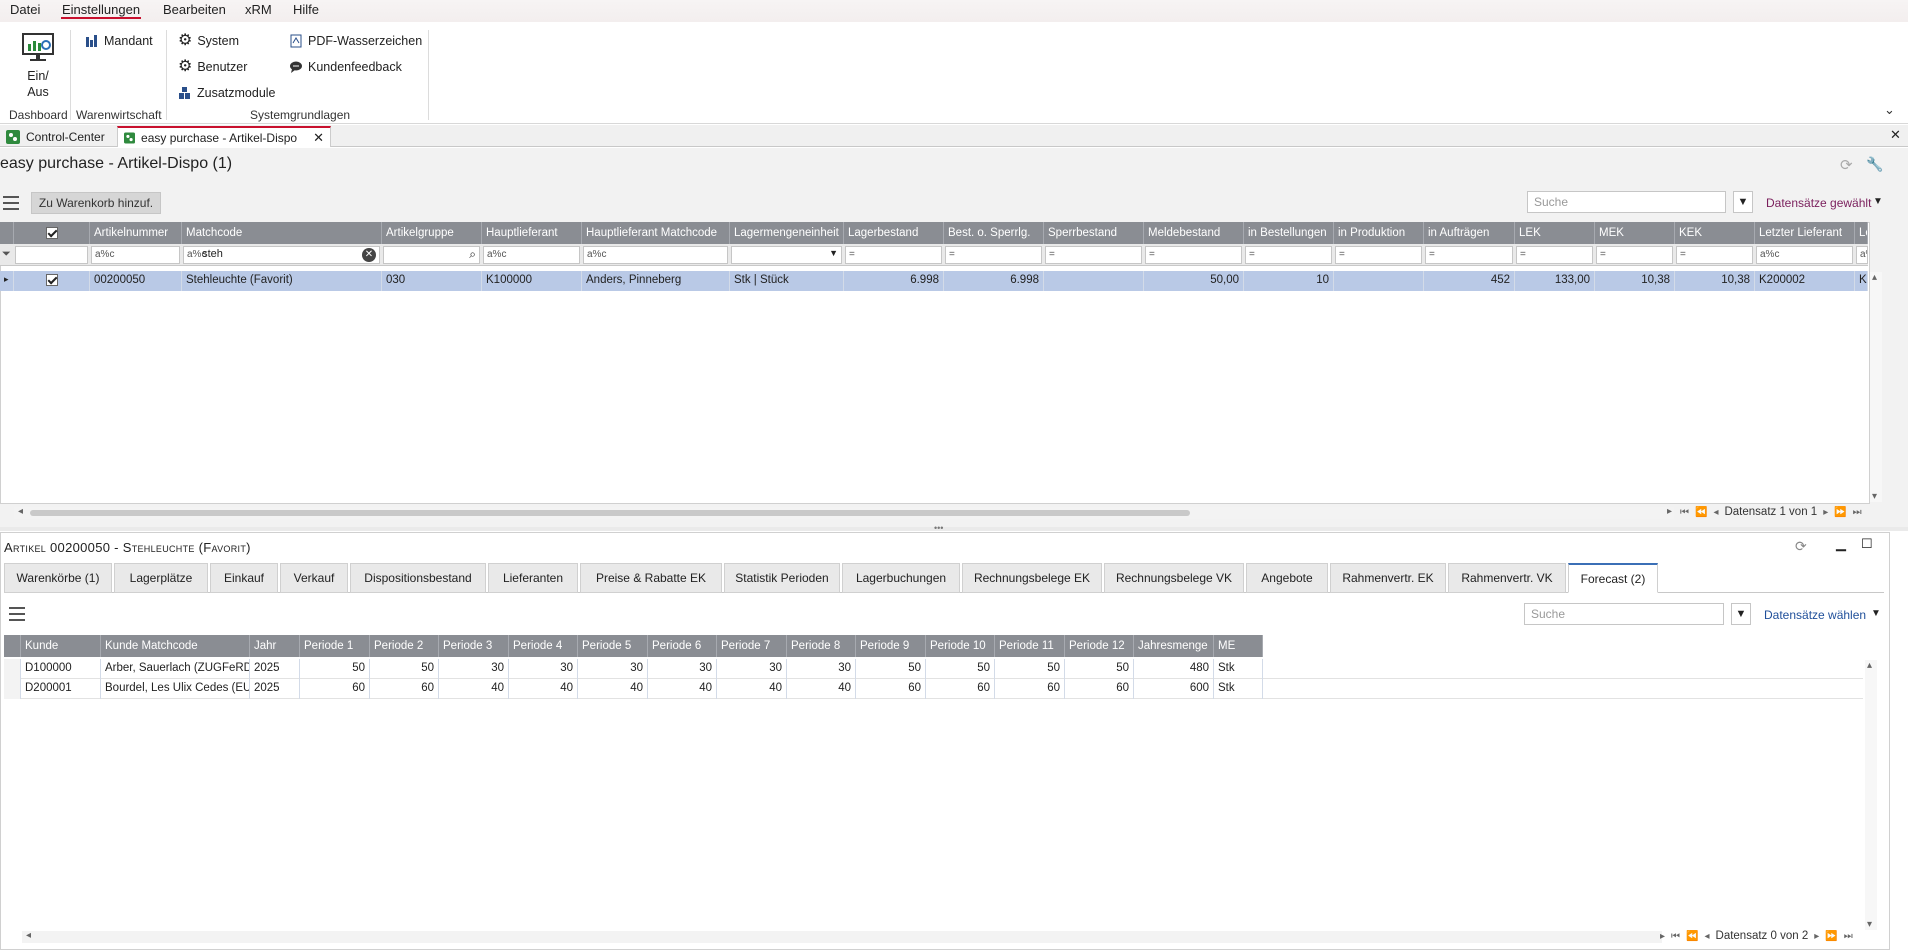  What do you see at coordinates (61, 646) in the screenshot?
I see `col-kunde: Kunde` at bounding box center [61, 646].